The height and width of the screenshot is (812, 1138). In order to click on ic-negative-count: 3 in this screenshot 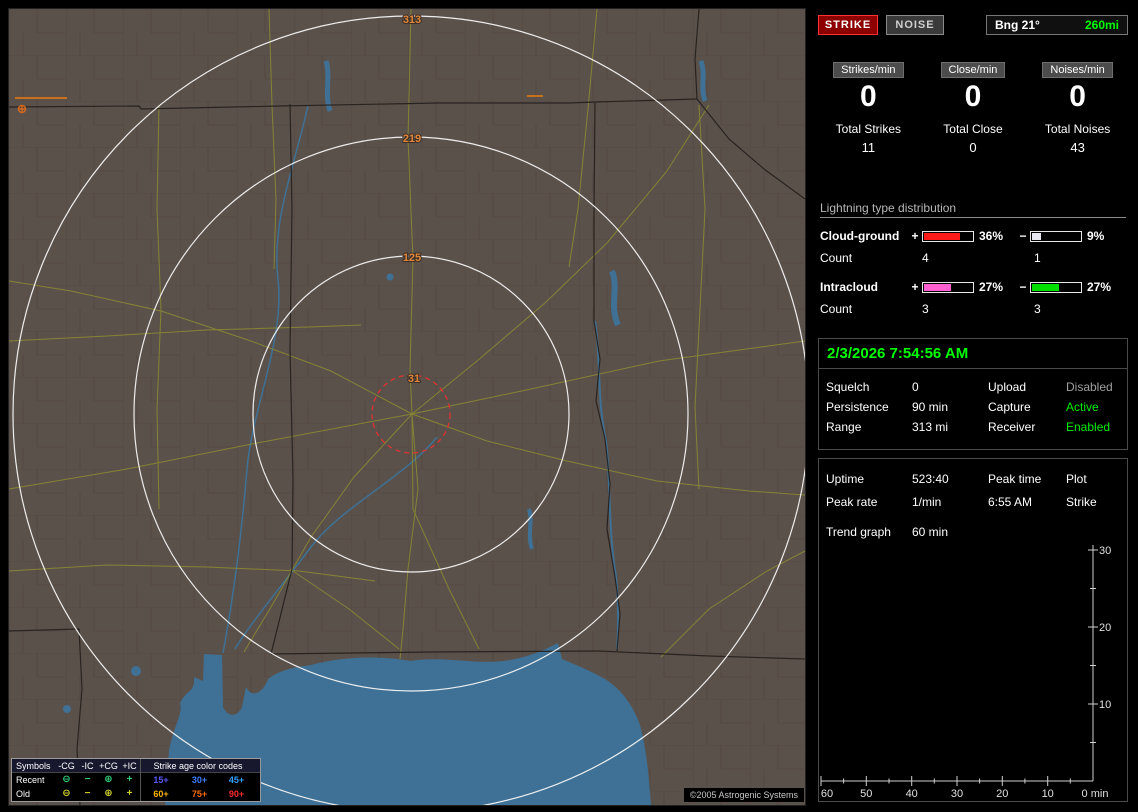, I will do `click(1037, 309)`.